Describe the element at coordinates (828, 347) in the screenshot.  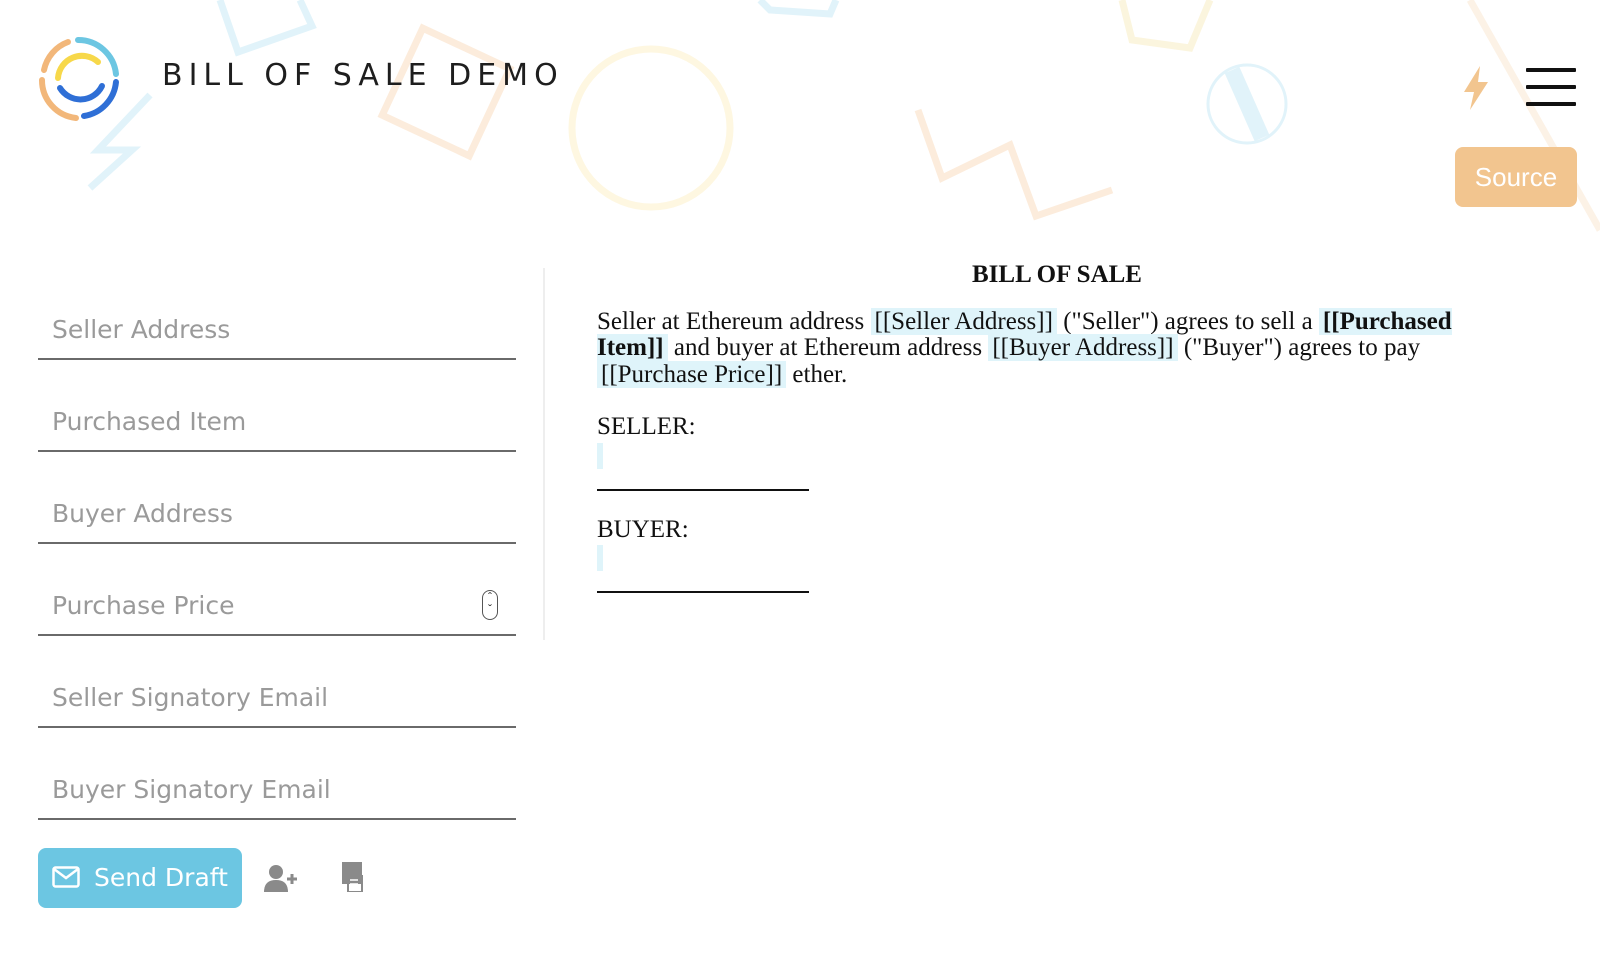
I see `body-text: and buyer at Ethereum address` at that location.